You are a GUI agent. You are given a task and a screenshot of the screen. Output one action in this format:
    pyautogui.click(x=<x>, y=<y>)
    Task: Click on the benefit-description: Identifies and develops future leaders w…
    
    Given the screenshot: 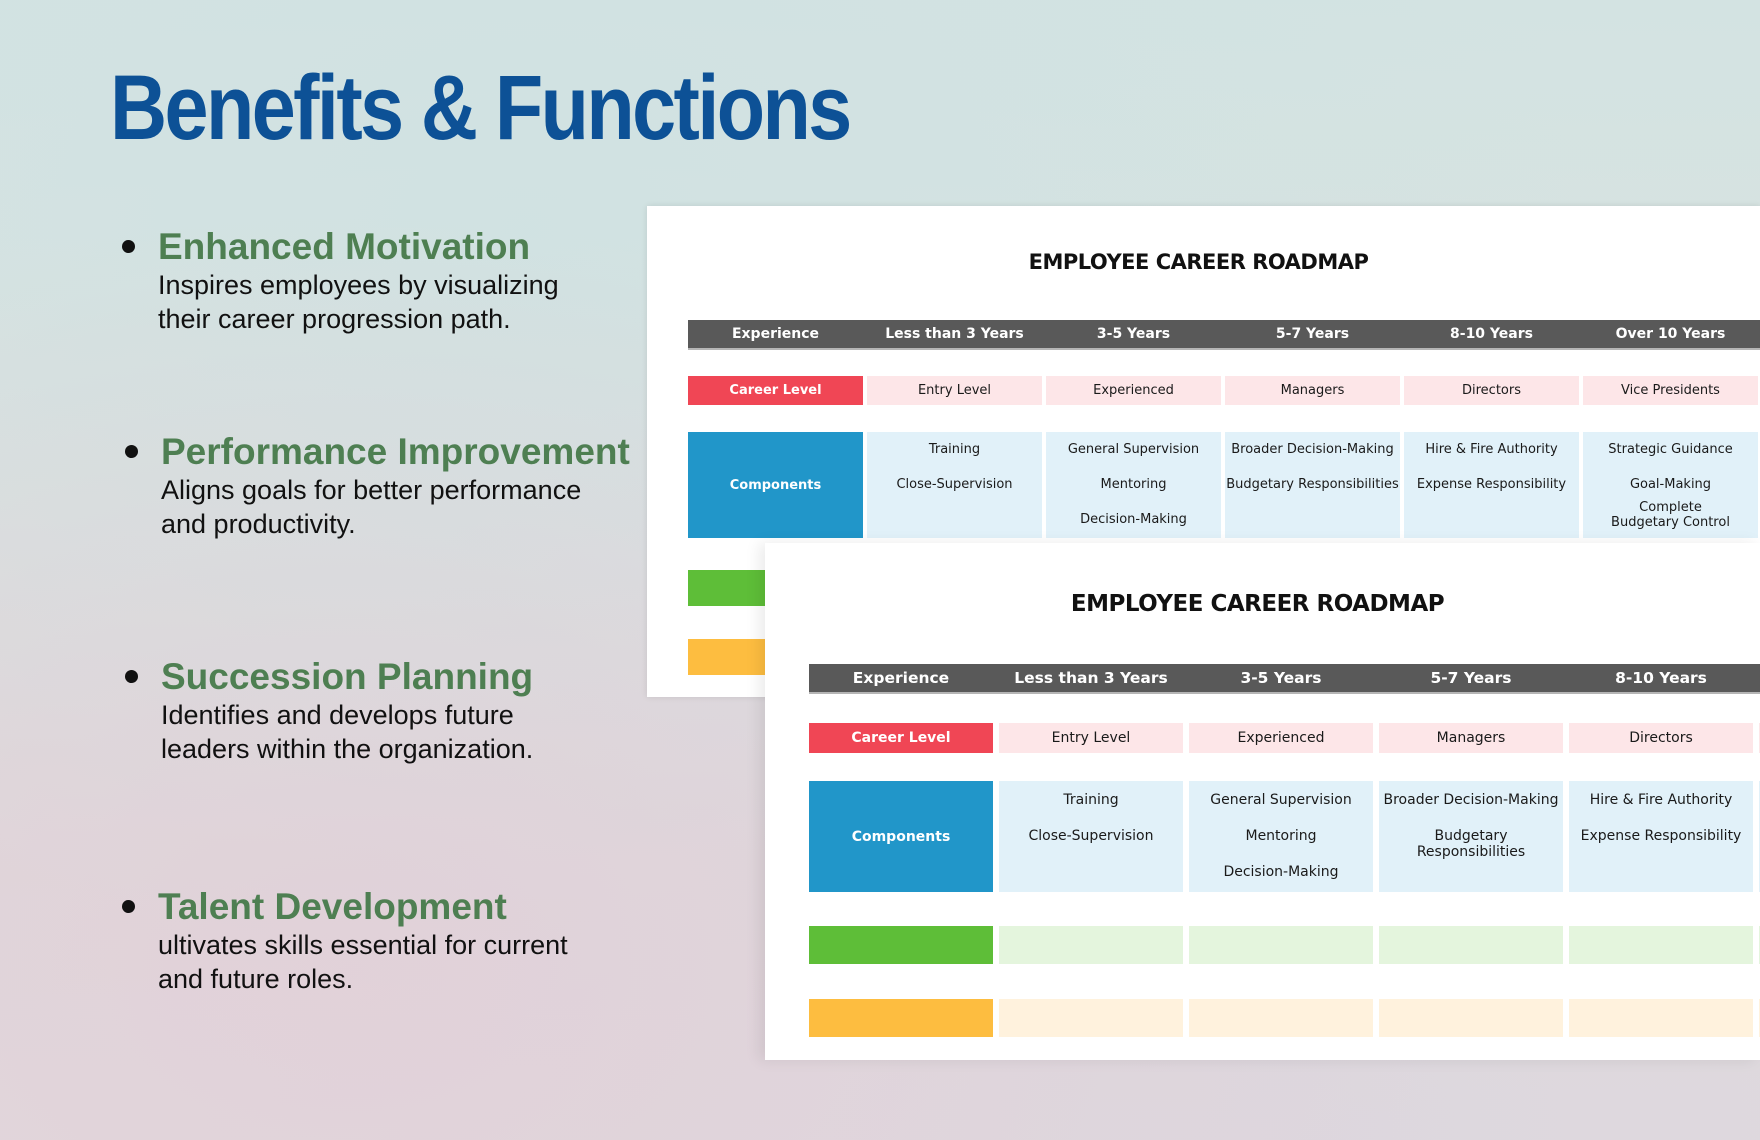 What is the action you would take?
    pyautogui.click(x=347, y=732)
    